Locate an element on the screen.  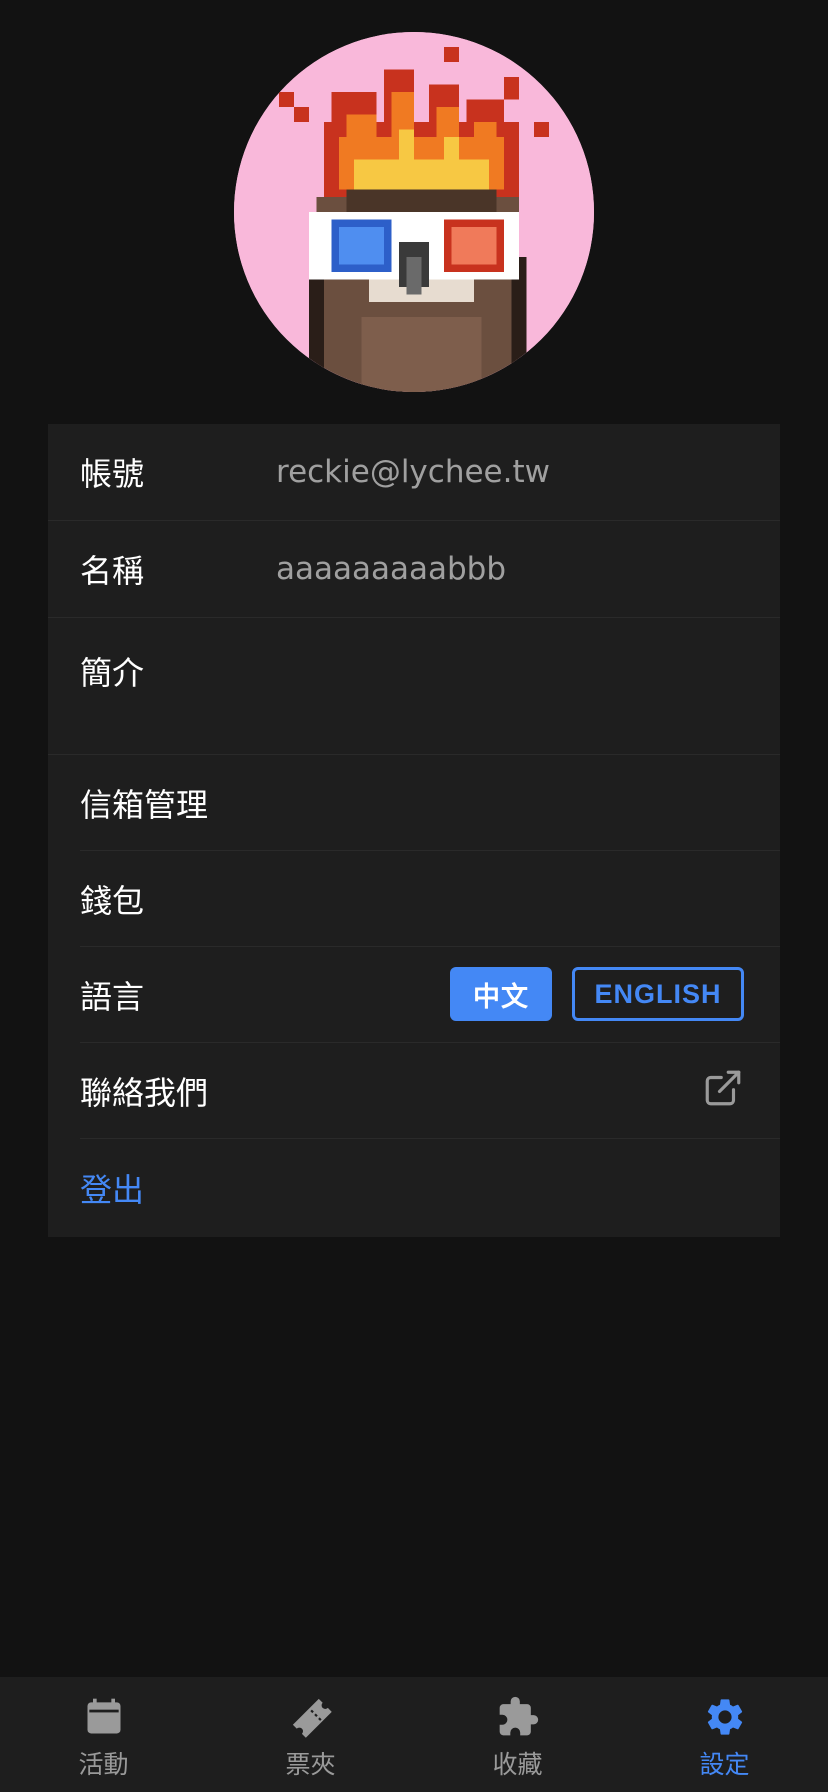
tab-tickets: 票夾 is located at coordinates (310, 1734).